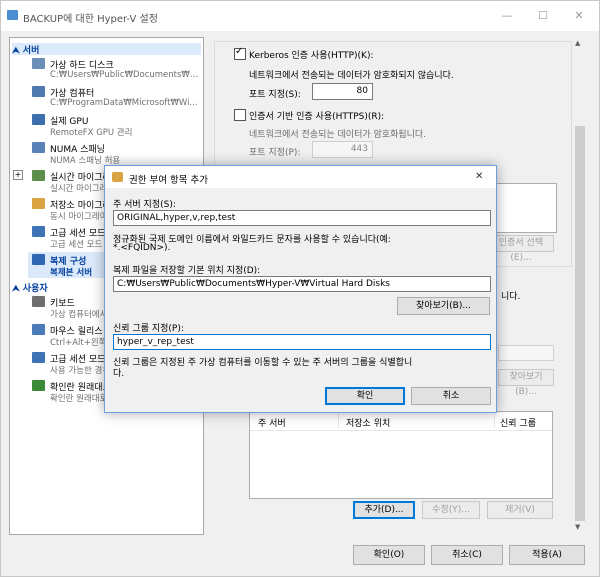  I want to click on replication-icon, so click(38, 259).